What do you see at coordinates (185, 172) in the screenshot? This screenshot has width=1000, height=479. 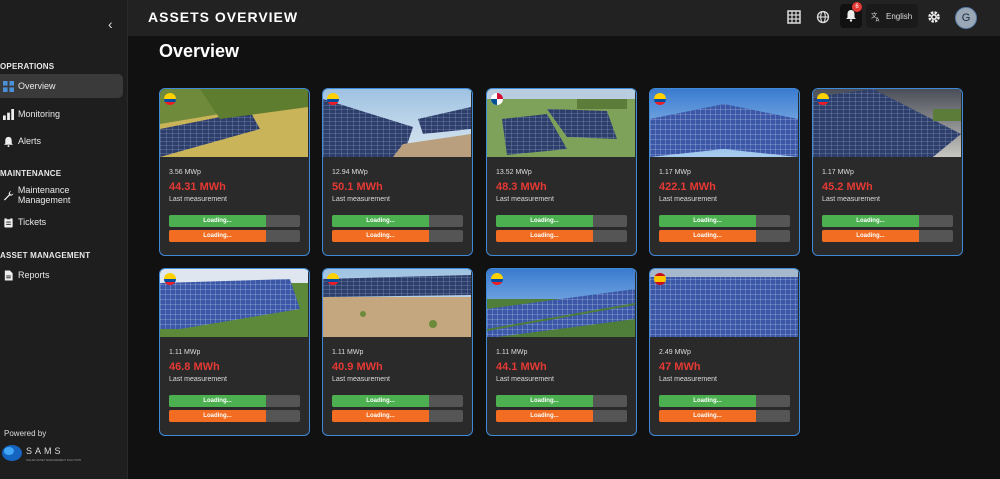 I see `asset-capacity: 3.56 MWp` at bounding box center [185, 172].